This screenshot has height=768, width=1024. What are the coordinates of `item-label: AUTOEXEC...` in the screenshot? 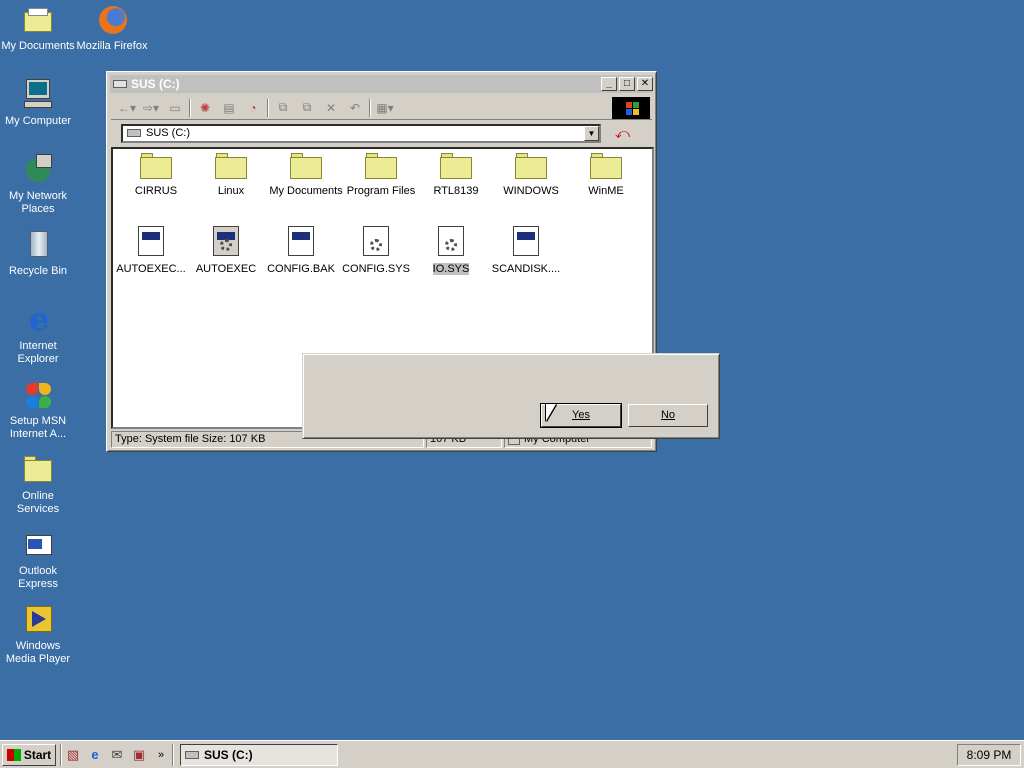 It's located at (151, 269).